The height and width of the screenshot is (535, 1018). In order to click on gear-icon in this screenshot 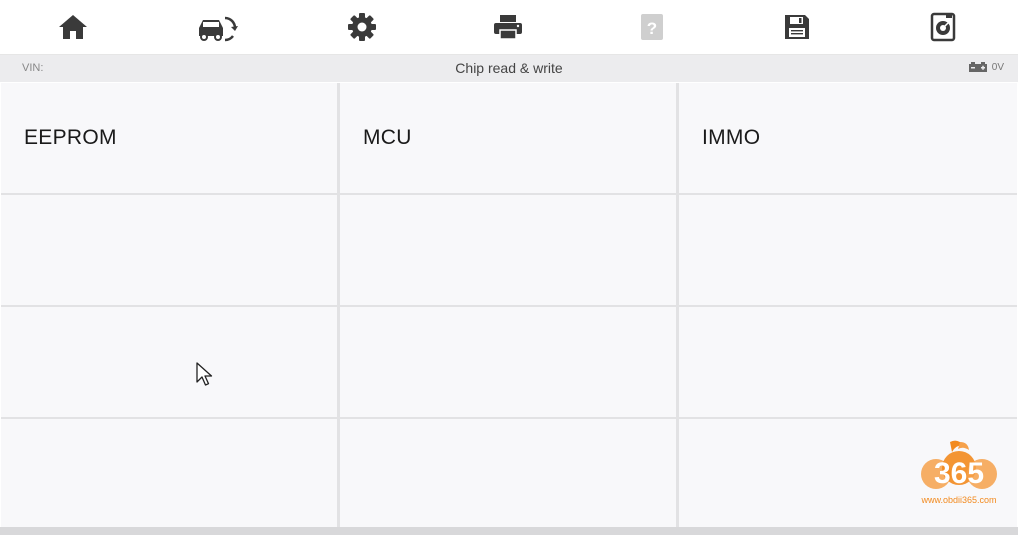, I will do `click(362, 27)`.